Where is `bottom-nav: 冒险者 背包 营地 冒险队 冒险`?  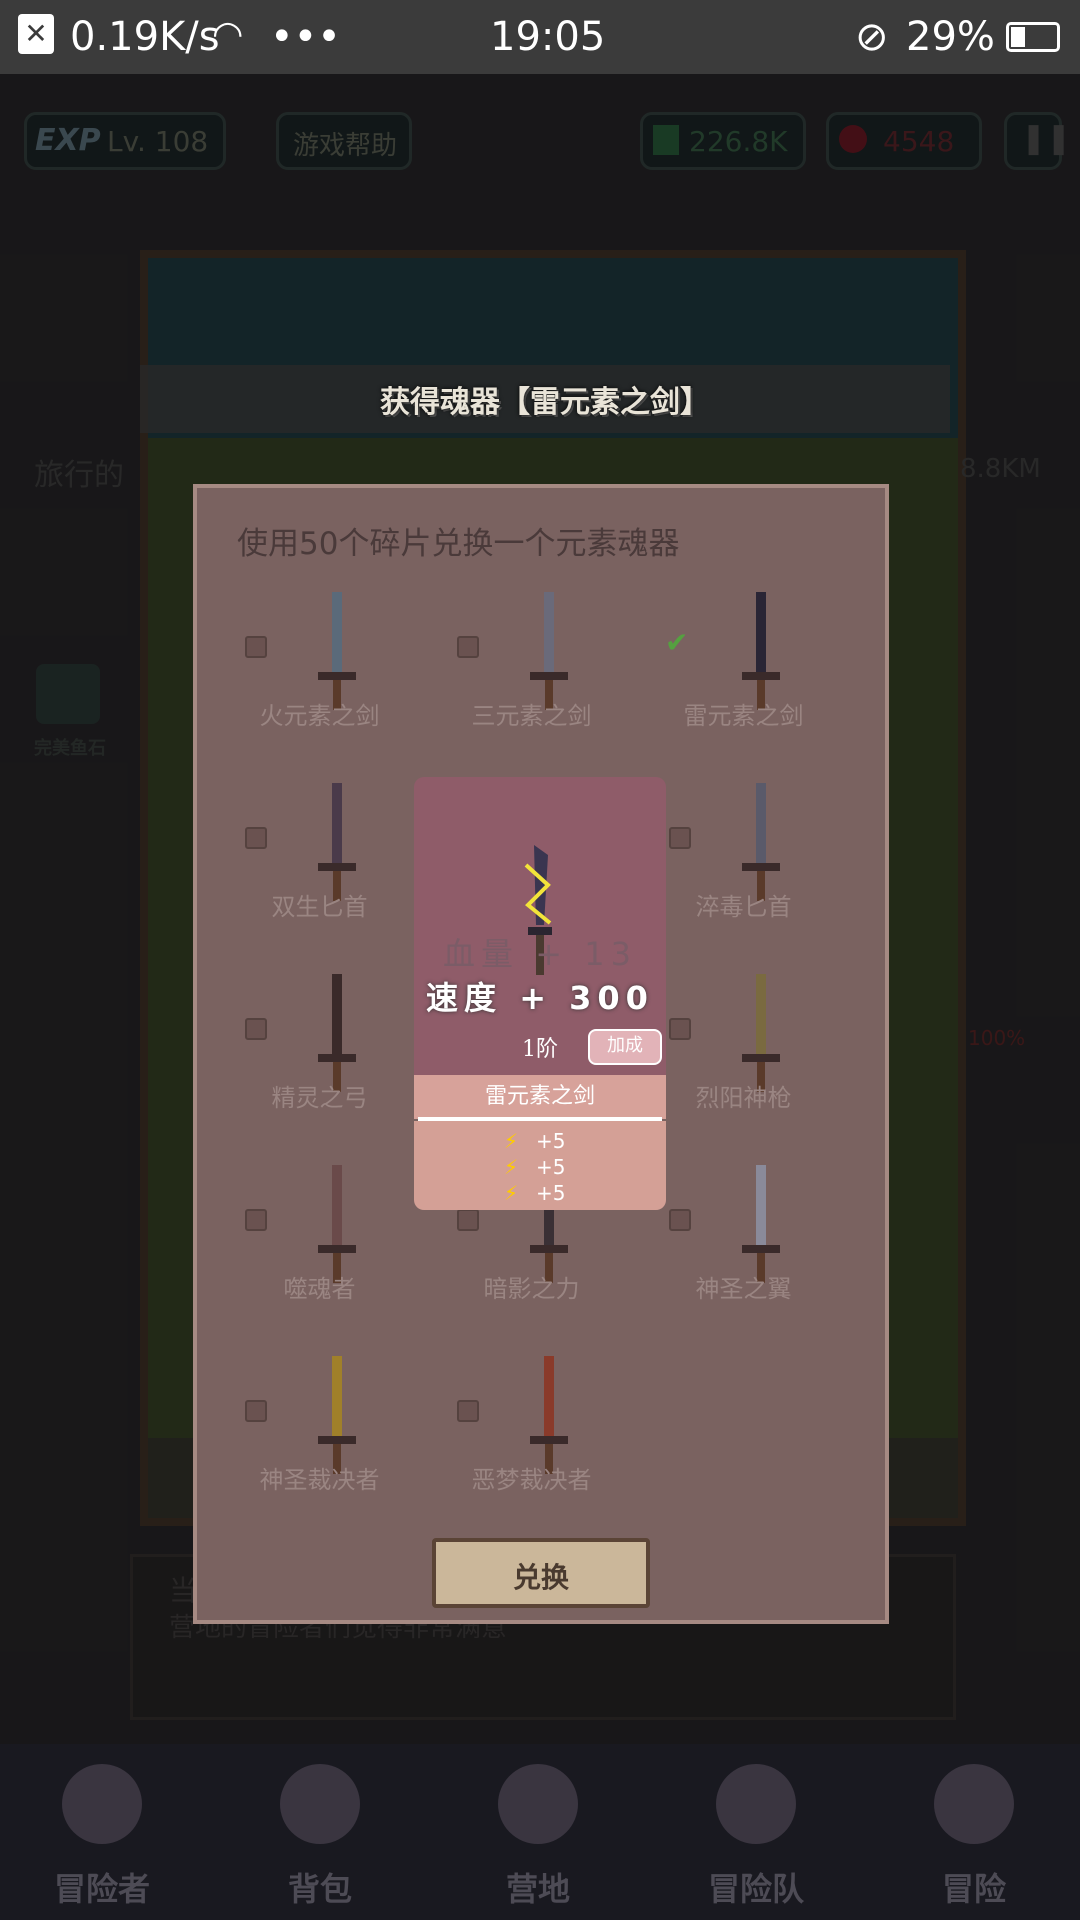 bottom-nav: 冒险者 背包 营地 冒险队 冒险 is located at coordinates (540, 1832).